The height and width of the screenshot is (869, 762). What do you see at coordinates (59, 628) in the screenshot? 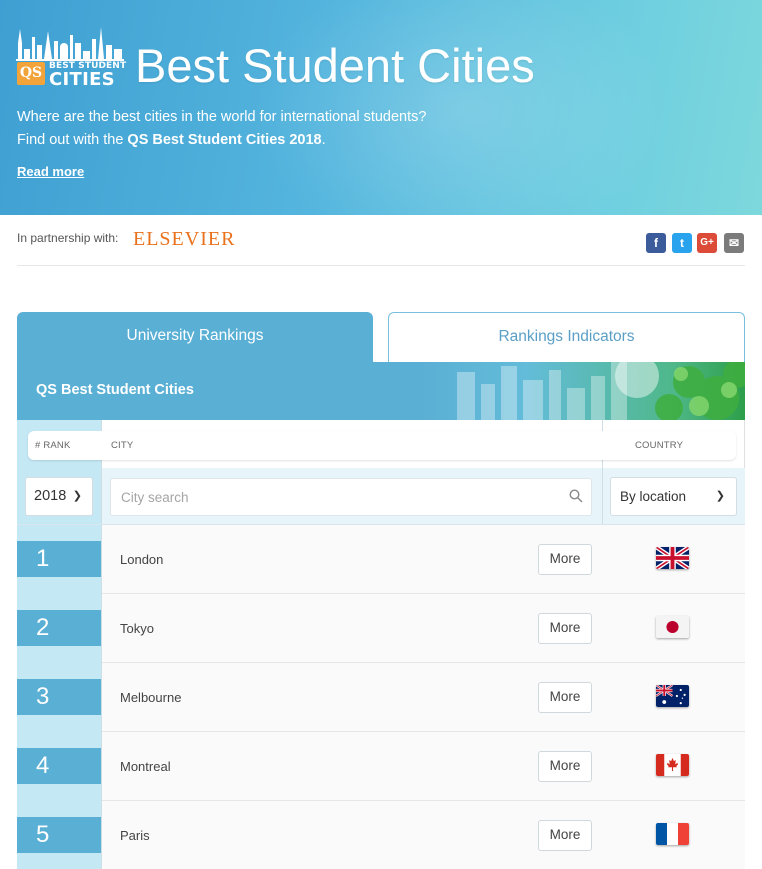
I see `rank-number: 2` at bounding box center [59, 628].